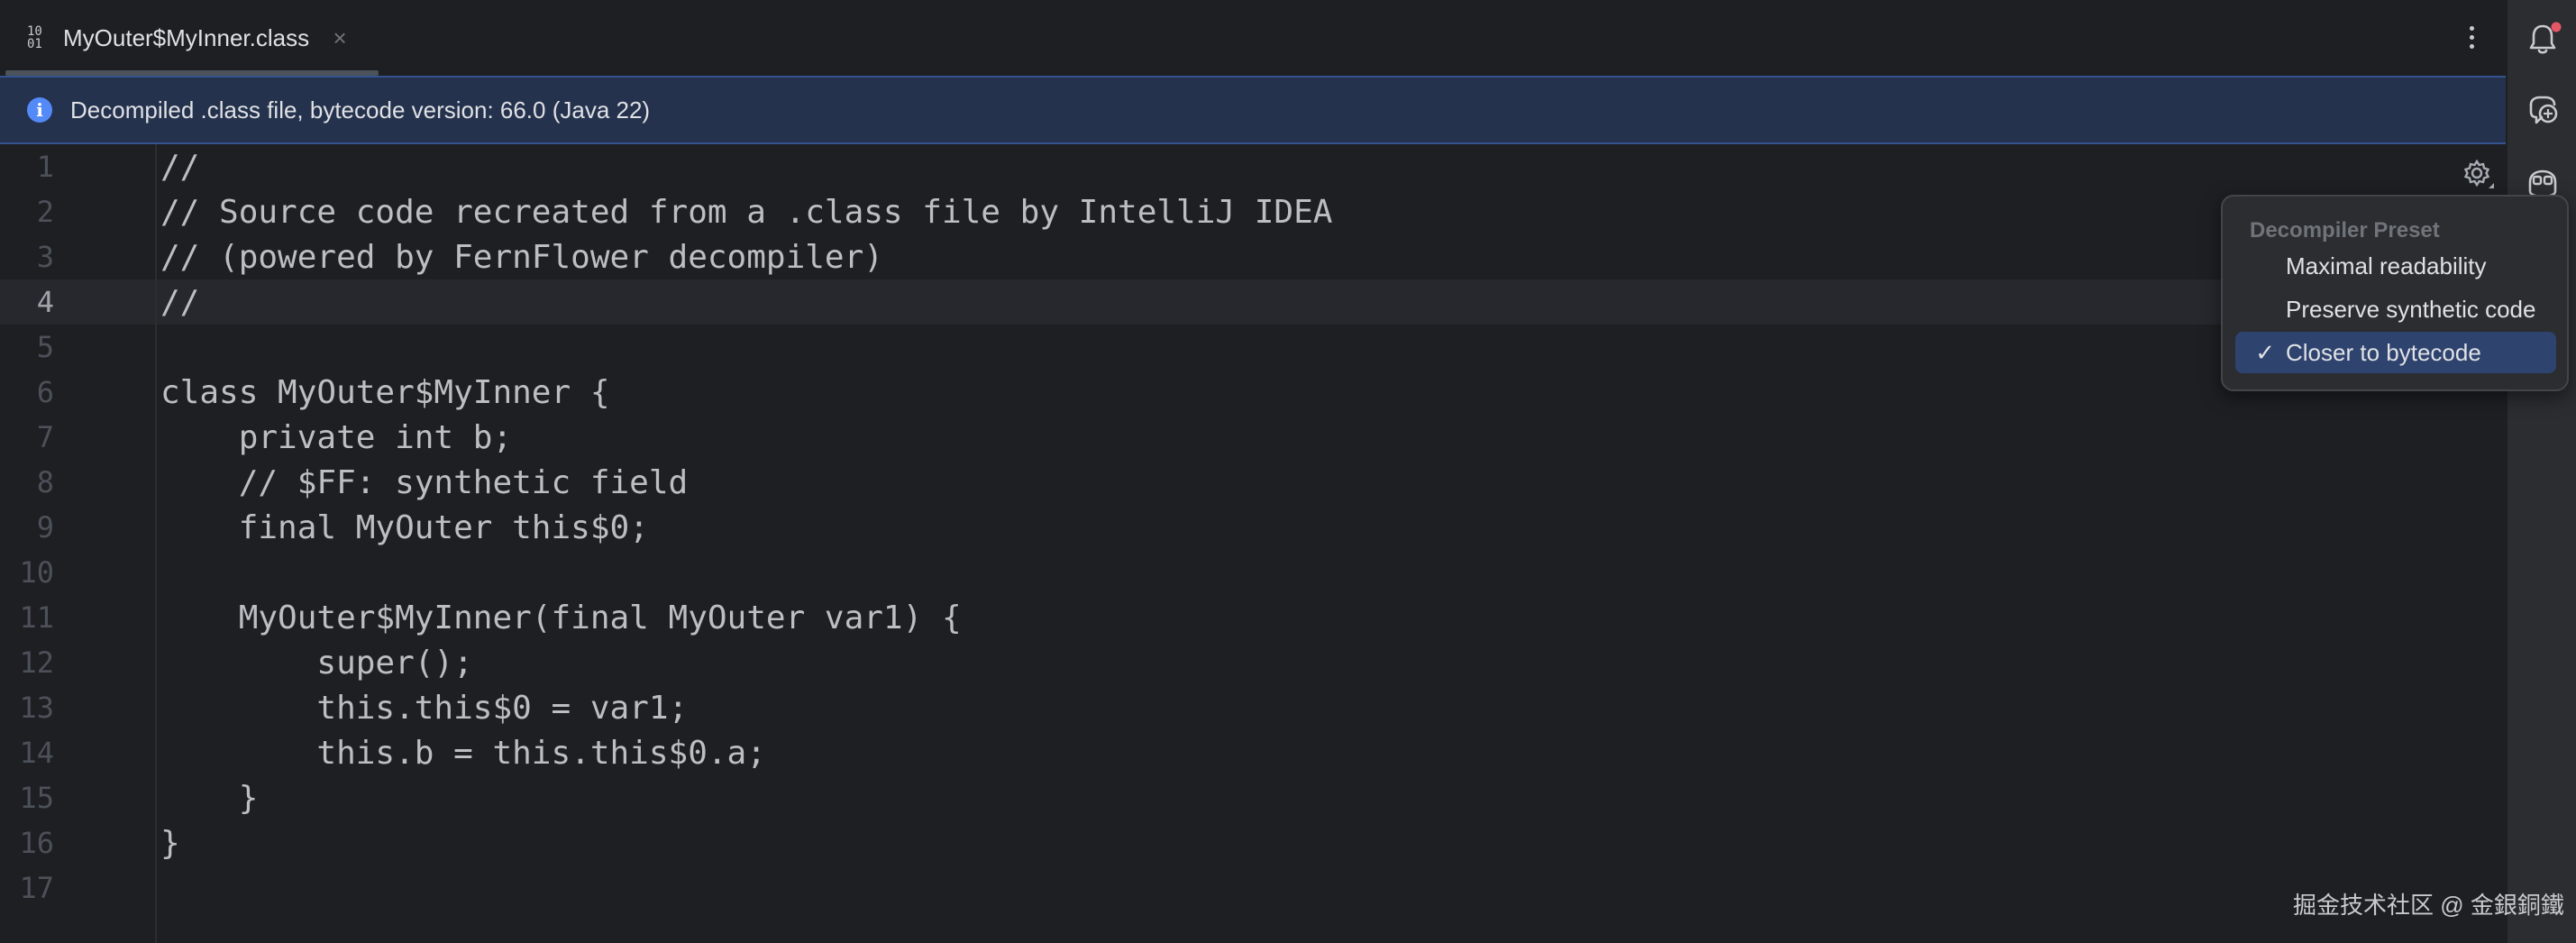 The height and width of the screenshot is (943, 2576). I want to click on line-number: 2, so click(45, 212).